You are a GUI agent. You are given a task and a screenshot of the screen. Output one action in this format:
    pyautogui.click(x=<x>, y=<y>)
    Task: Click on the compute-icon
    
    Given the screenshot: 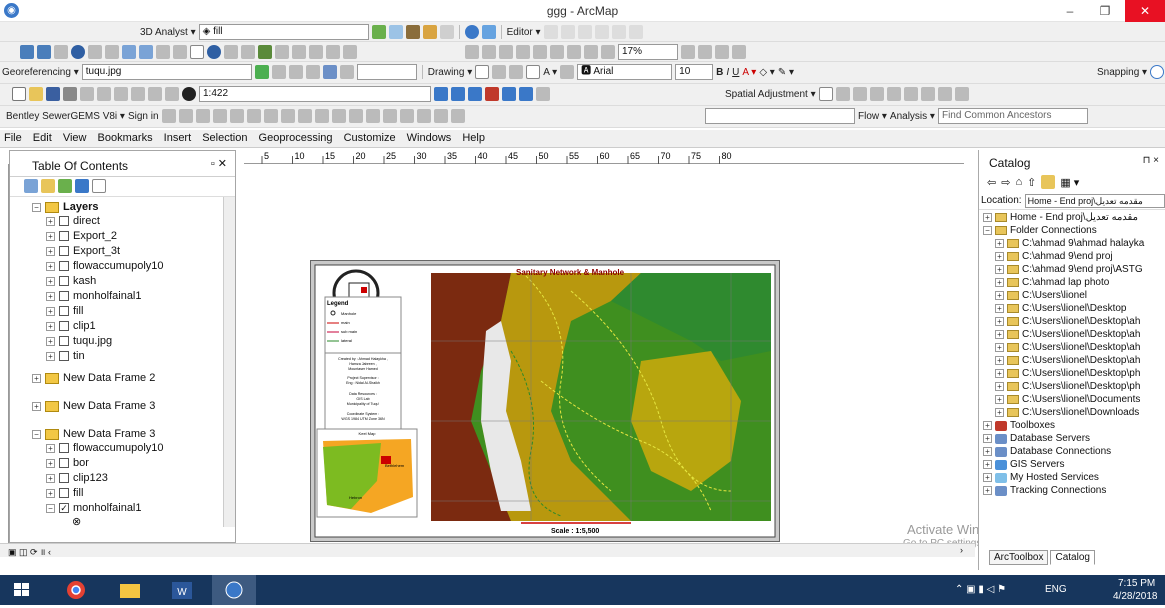 What is the action you would take?
    pyautogui.click(x=406, y=116)
    